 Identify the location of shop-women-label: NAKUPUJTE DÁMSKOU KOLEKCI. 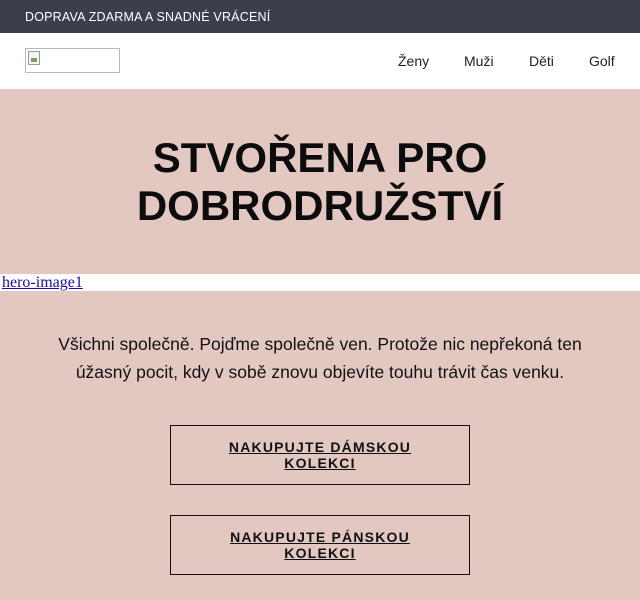
(320, 455).